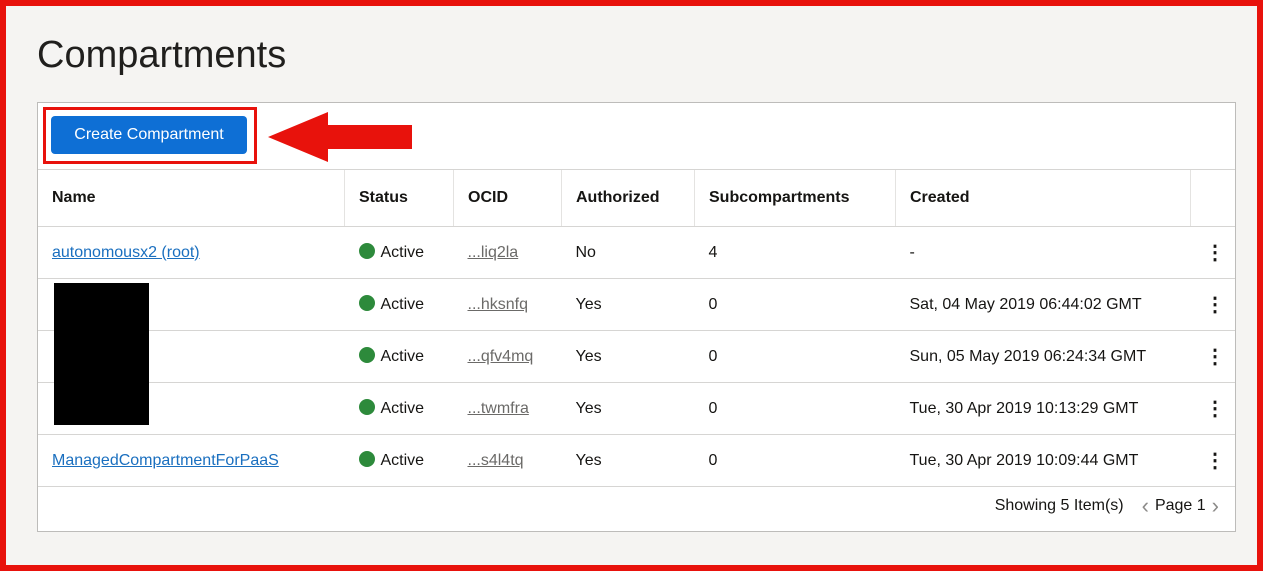 The image size is (1263, 571). Describe the element at coordinates (1043, 408) in the screenshot. I see `created-cell: Tue, 30 Apr 2019 10:13:29 GMT` at that location.